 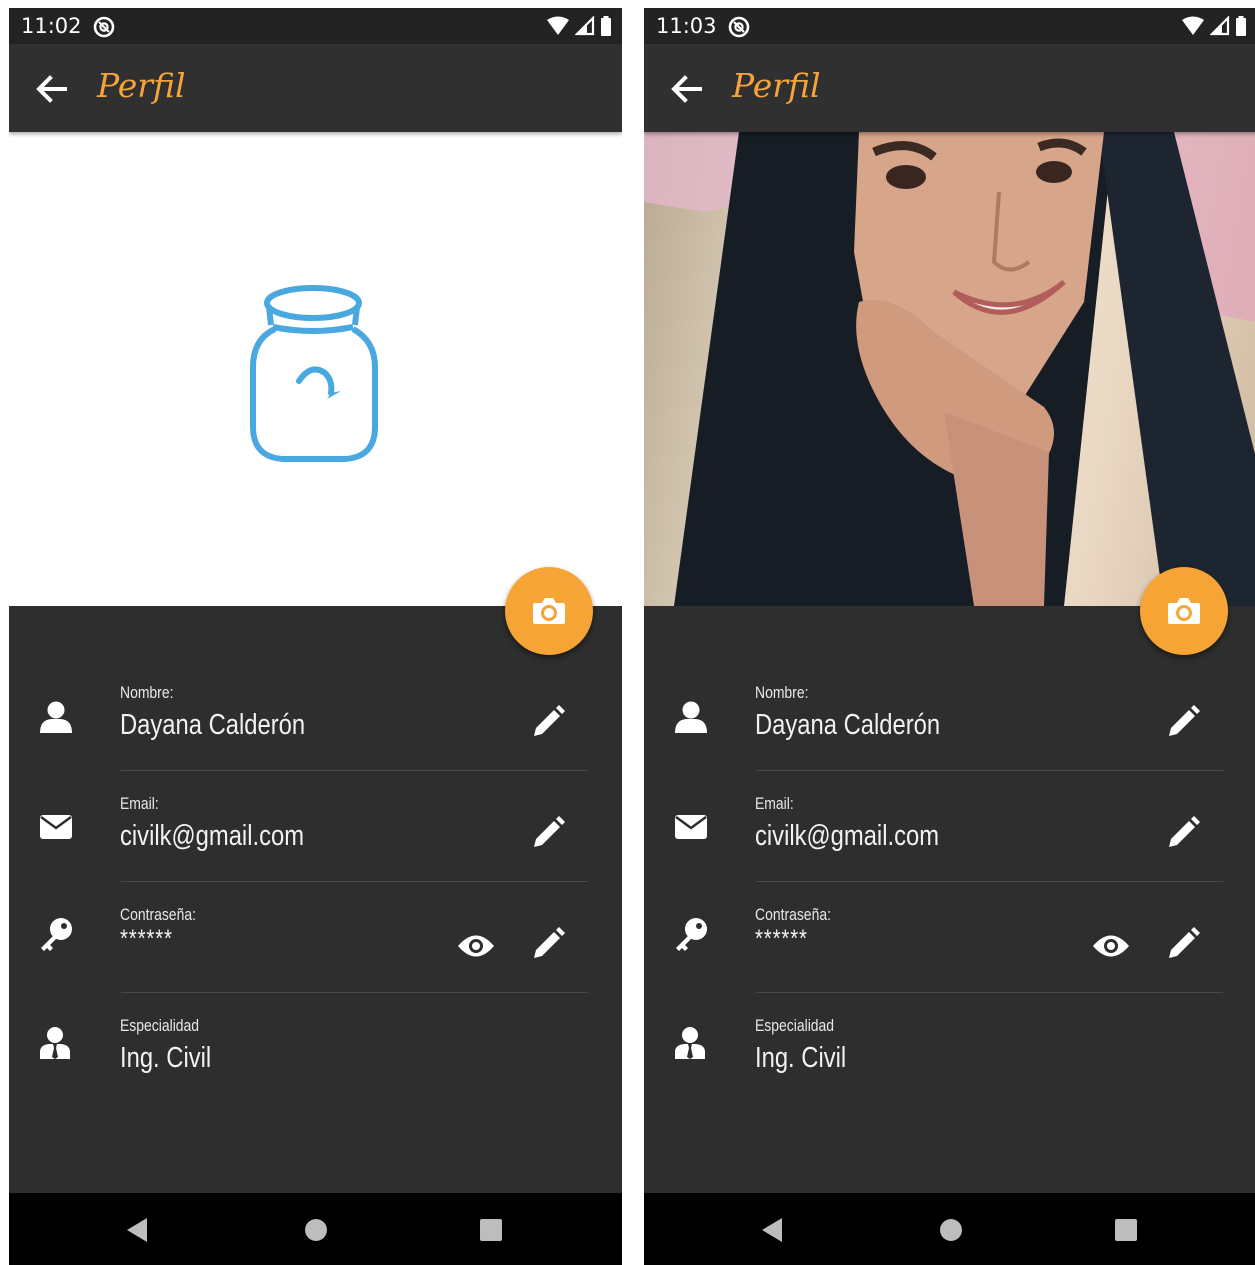 I want to click on status-time: 11:02, so click(x=51, y=26).